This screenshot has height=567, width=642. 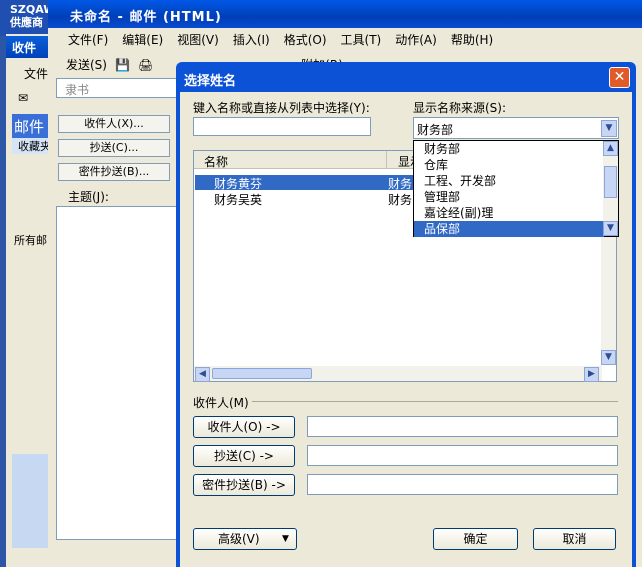 What do you see at coordinates (145, 65) in the screenshot?
I see `print-icon: 🖨` at bounding box center [145, 65].